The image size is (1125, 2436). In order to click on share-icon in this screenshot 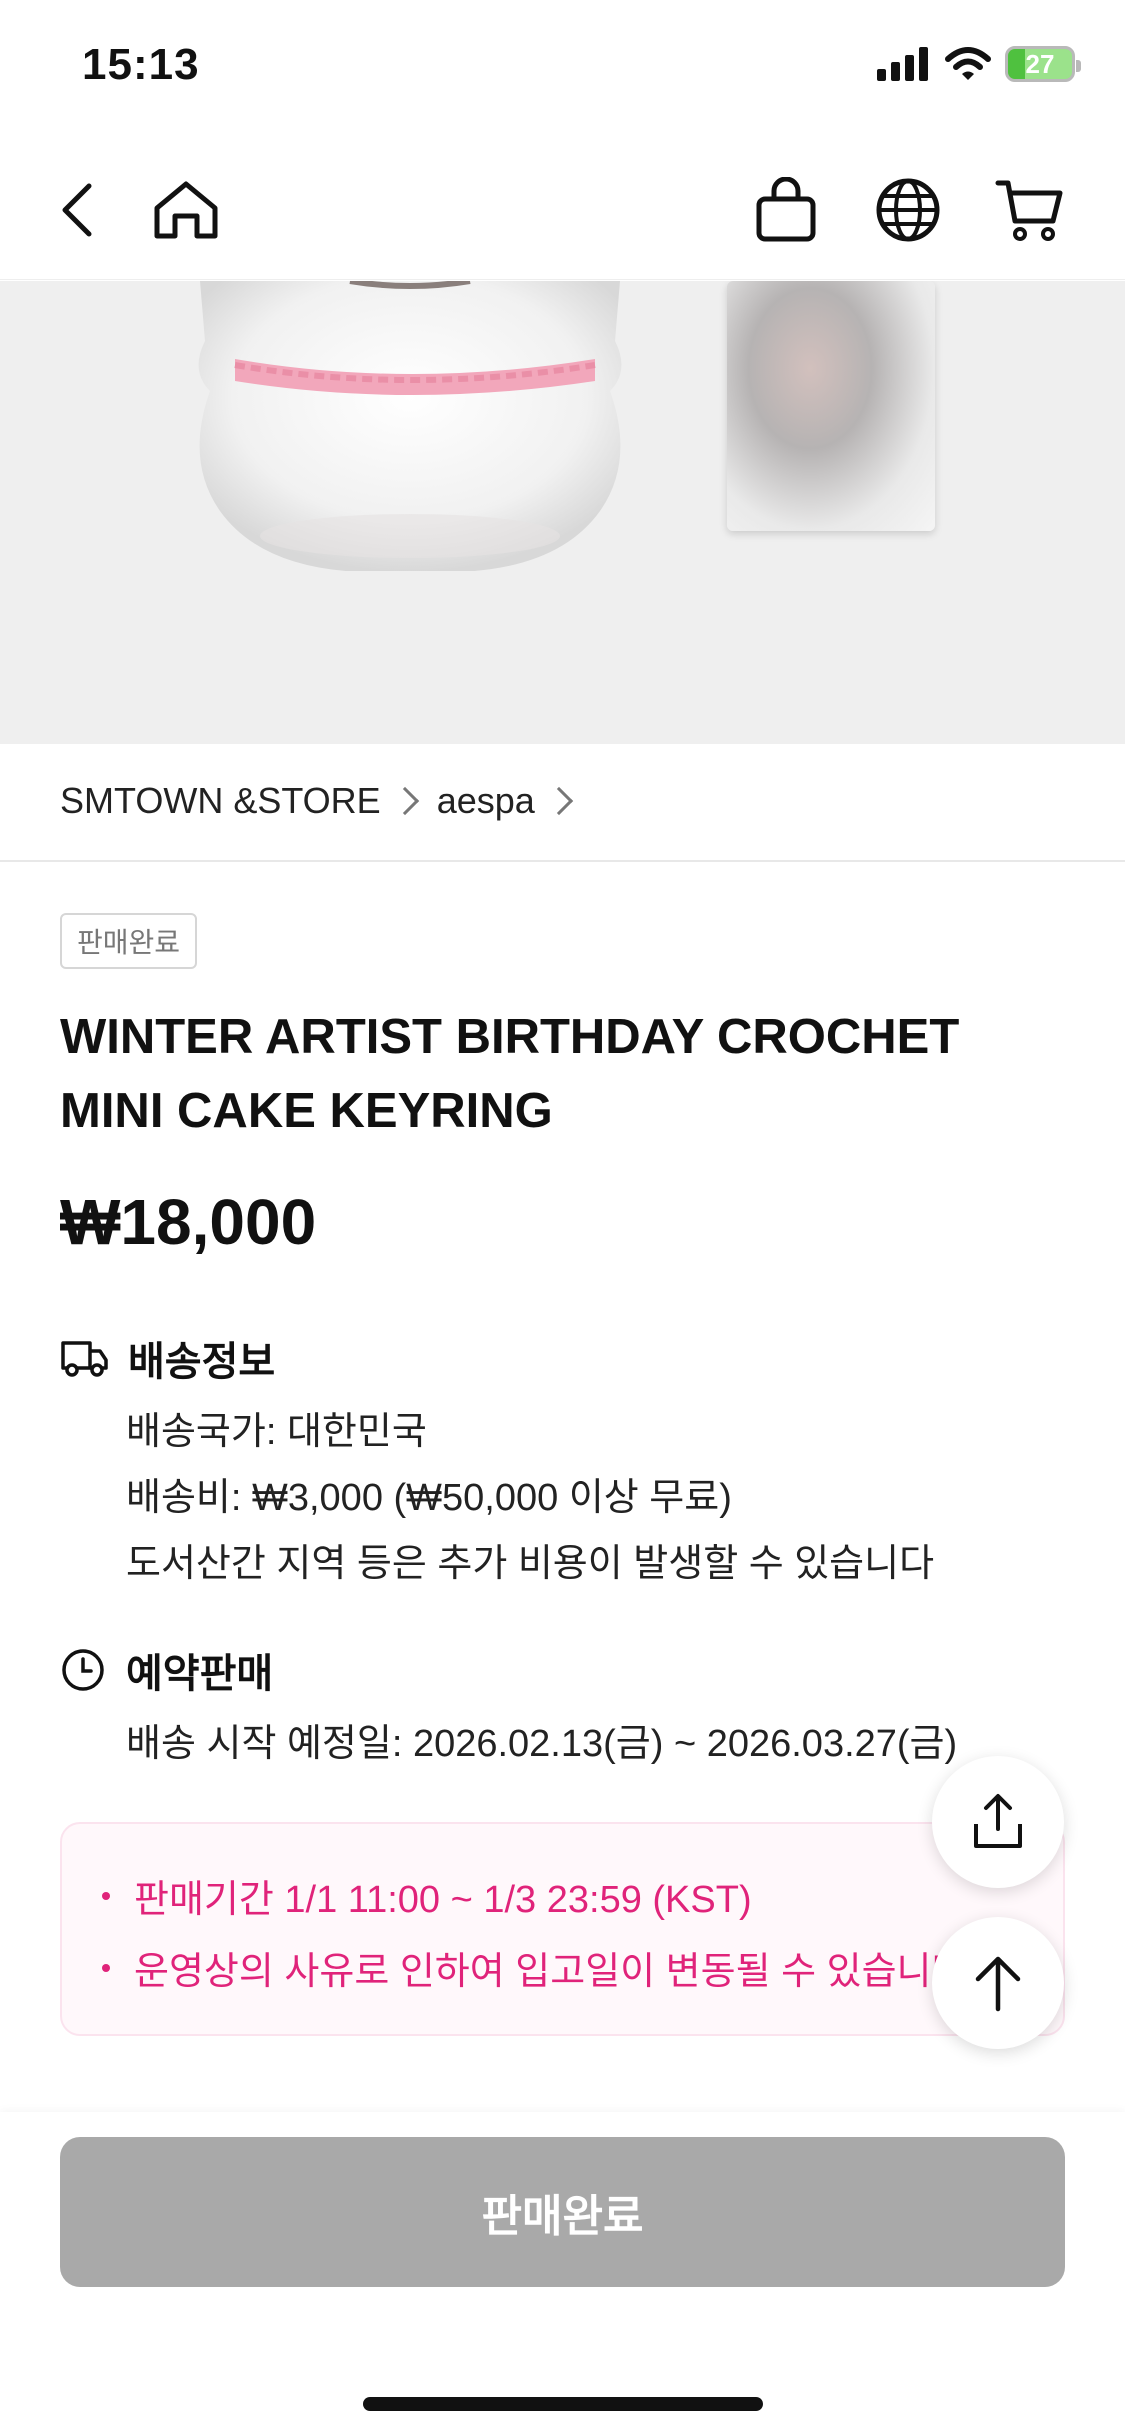, I will do `click(998, 1821)`.